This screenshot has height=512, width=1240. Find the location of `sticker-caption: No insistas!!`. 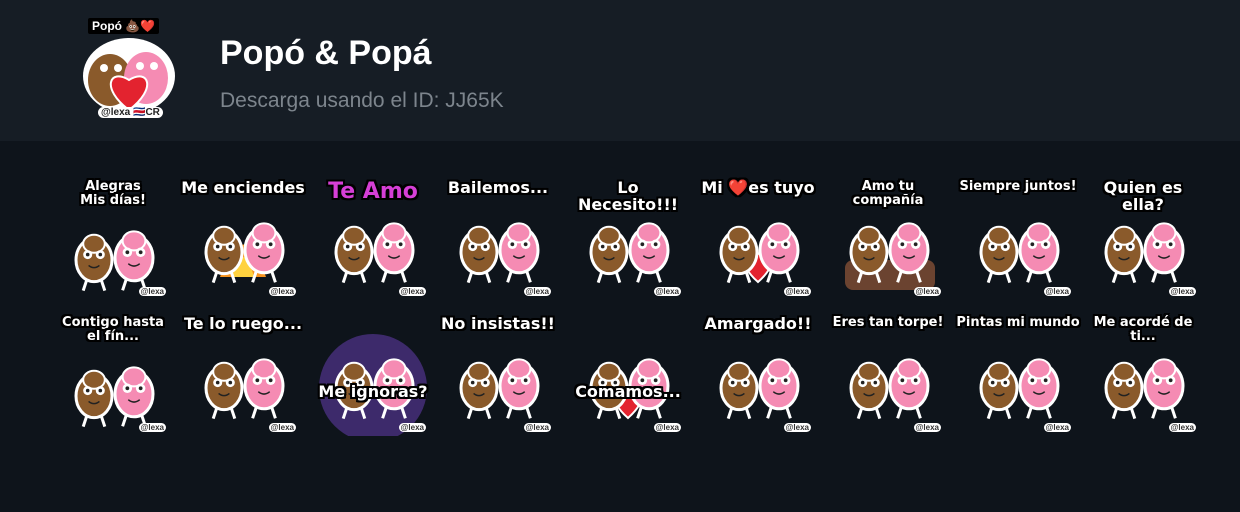

sticker-caption: No insistas!! is located at coordinates (498, 323).